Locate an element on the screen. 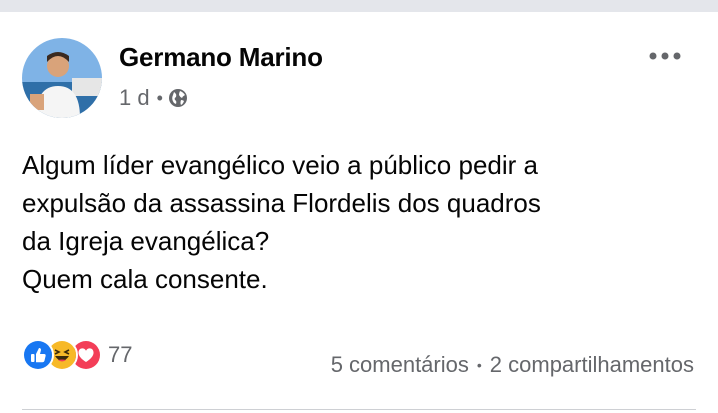 This screenshot has height=413, width=718. more-options-icon is located at coordinates (666, 56).